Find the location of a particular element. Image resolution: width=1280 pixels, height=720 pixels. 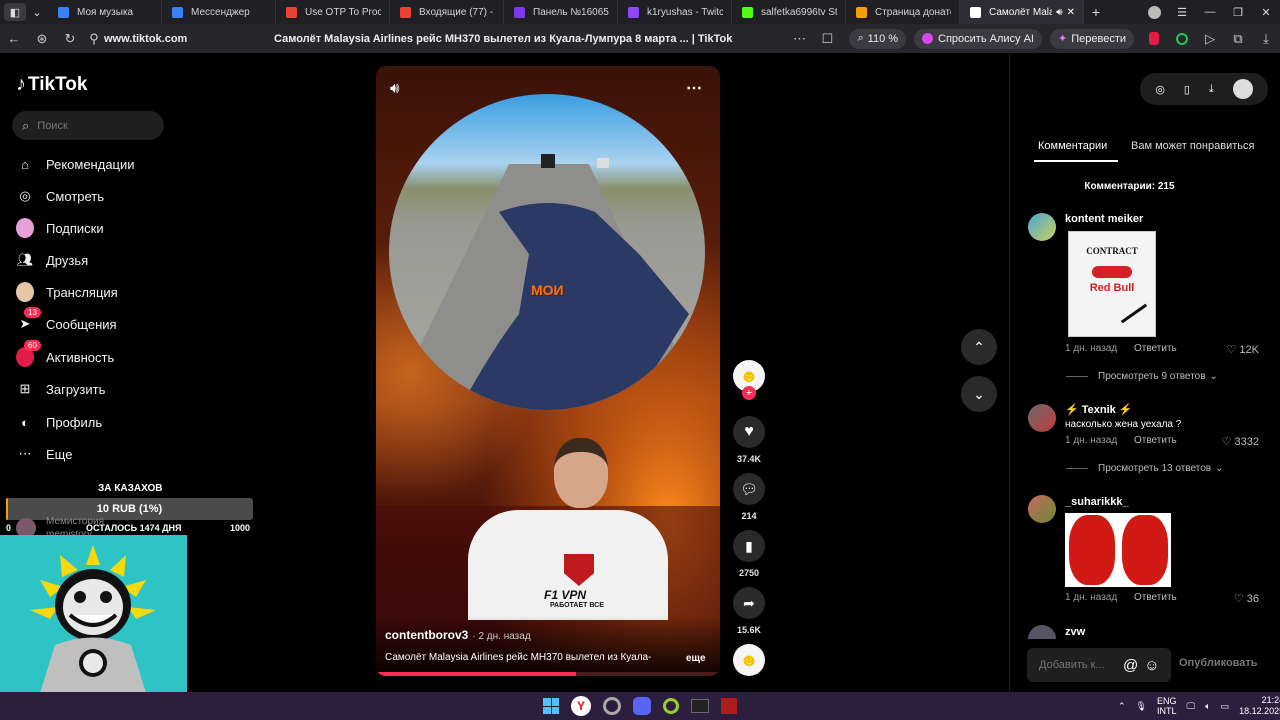

music-disc-icon: ☻ is located at coordinates (749, 660).